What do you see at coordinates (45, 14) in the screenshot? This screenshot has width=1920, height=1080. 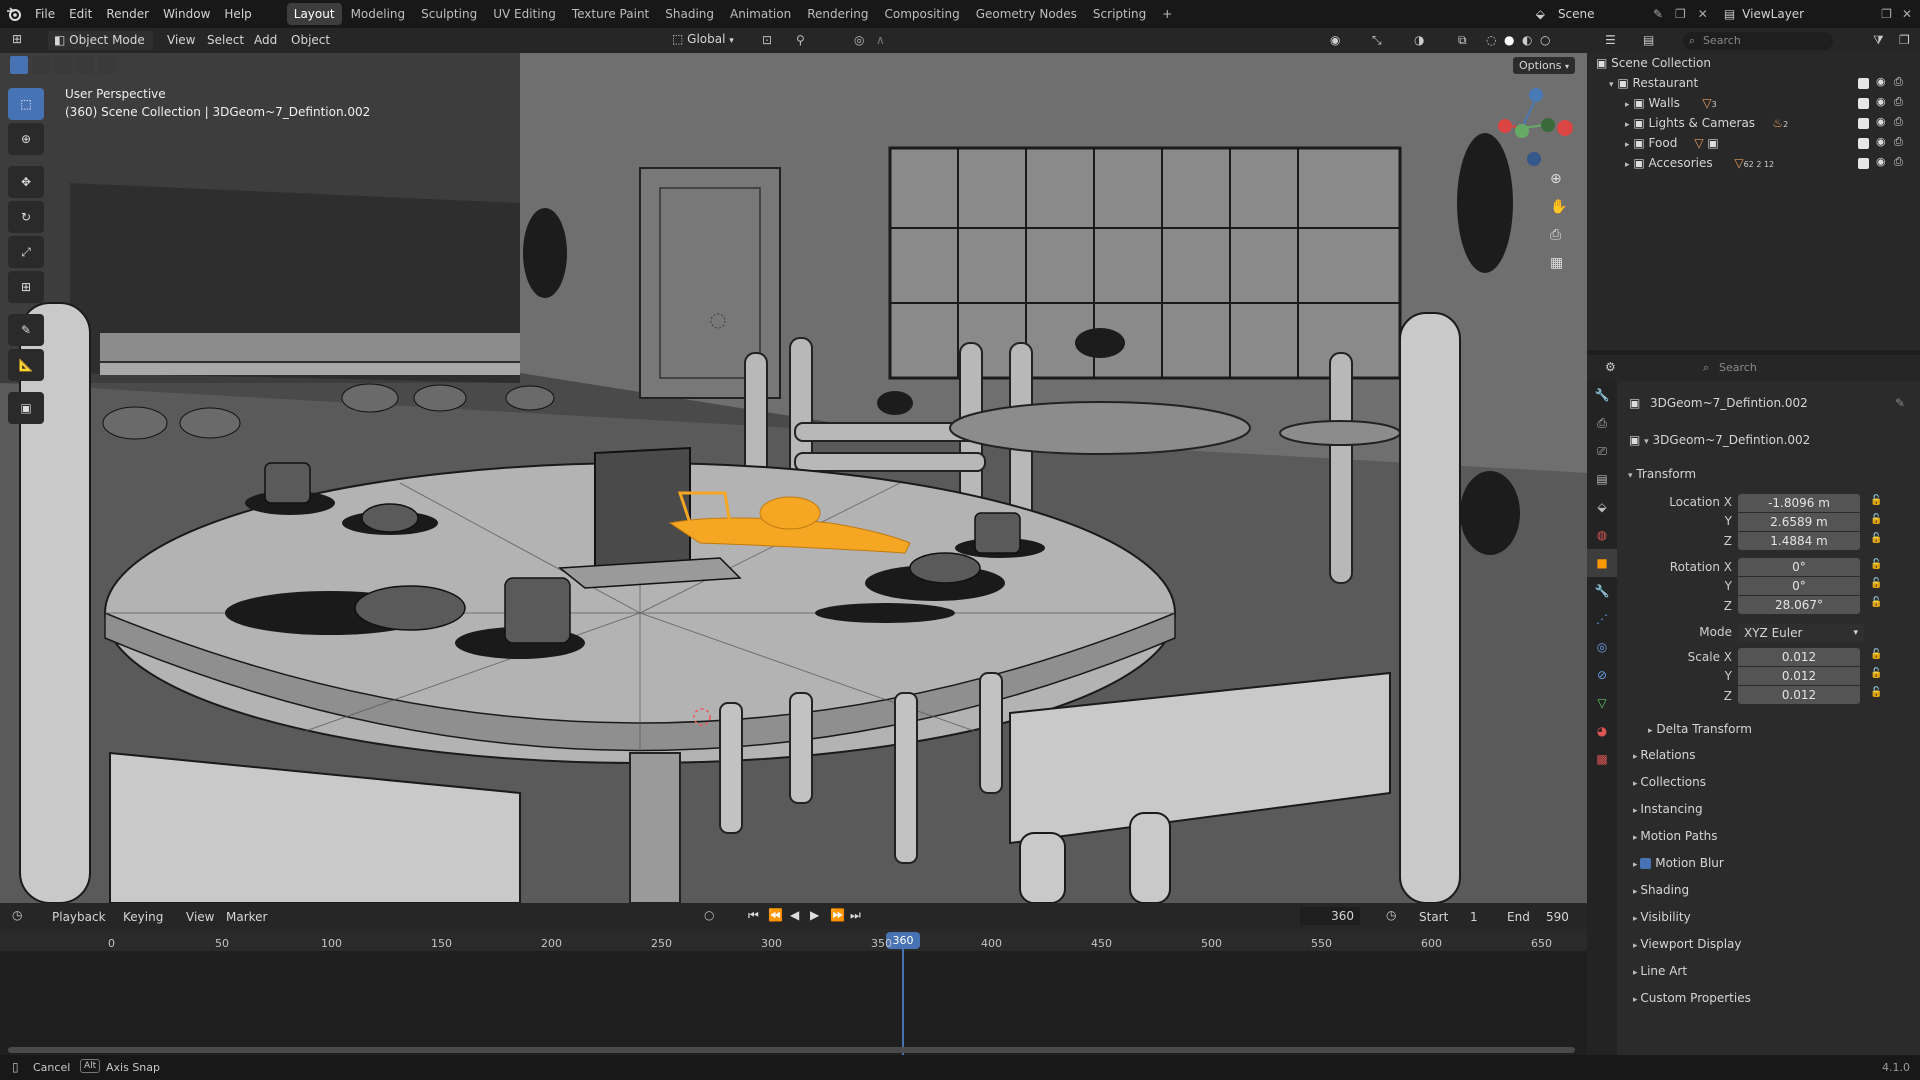 I see `menu-file: File` at bounding box center [45, 14].